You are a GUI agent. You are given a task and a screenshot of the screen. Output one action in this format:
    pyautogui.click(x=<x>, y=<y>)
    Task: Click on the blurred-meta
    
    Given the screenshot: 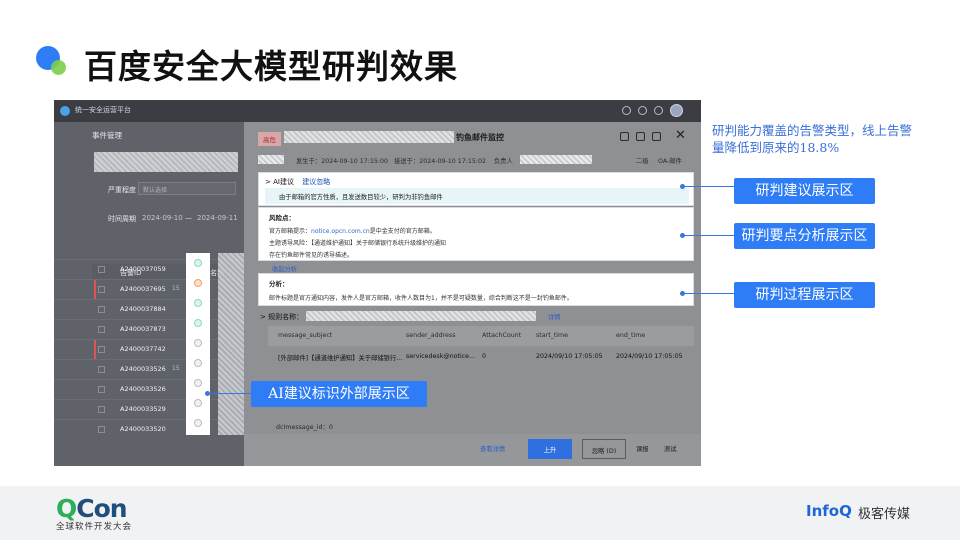 What is the action you would take?
    pyautogui.click(x=271, y=159)
    